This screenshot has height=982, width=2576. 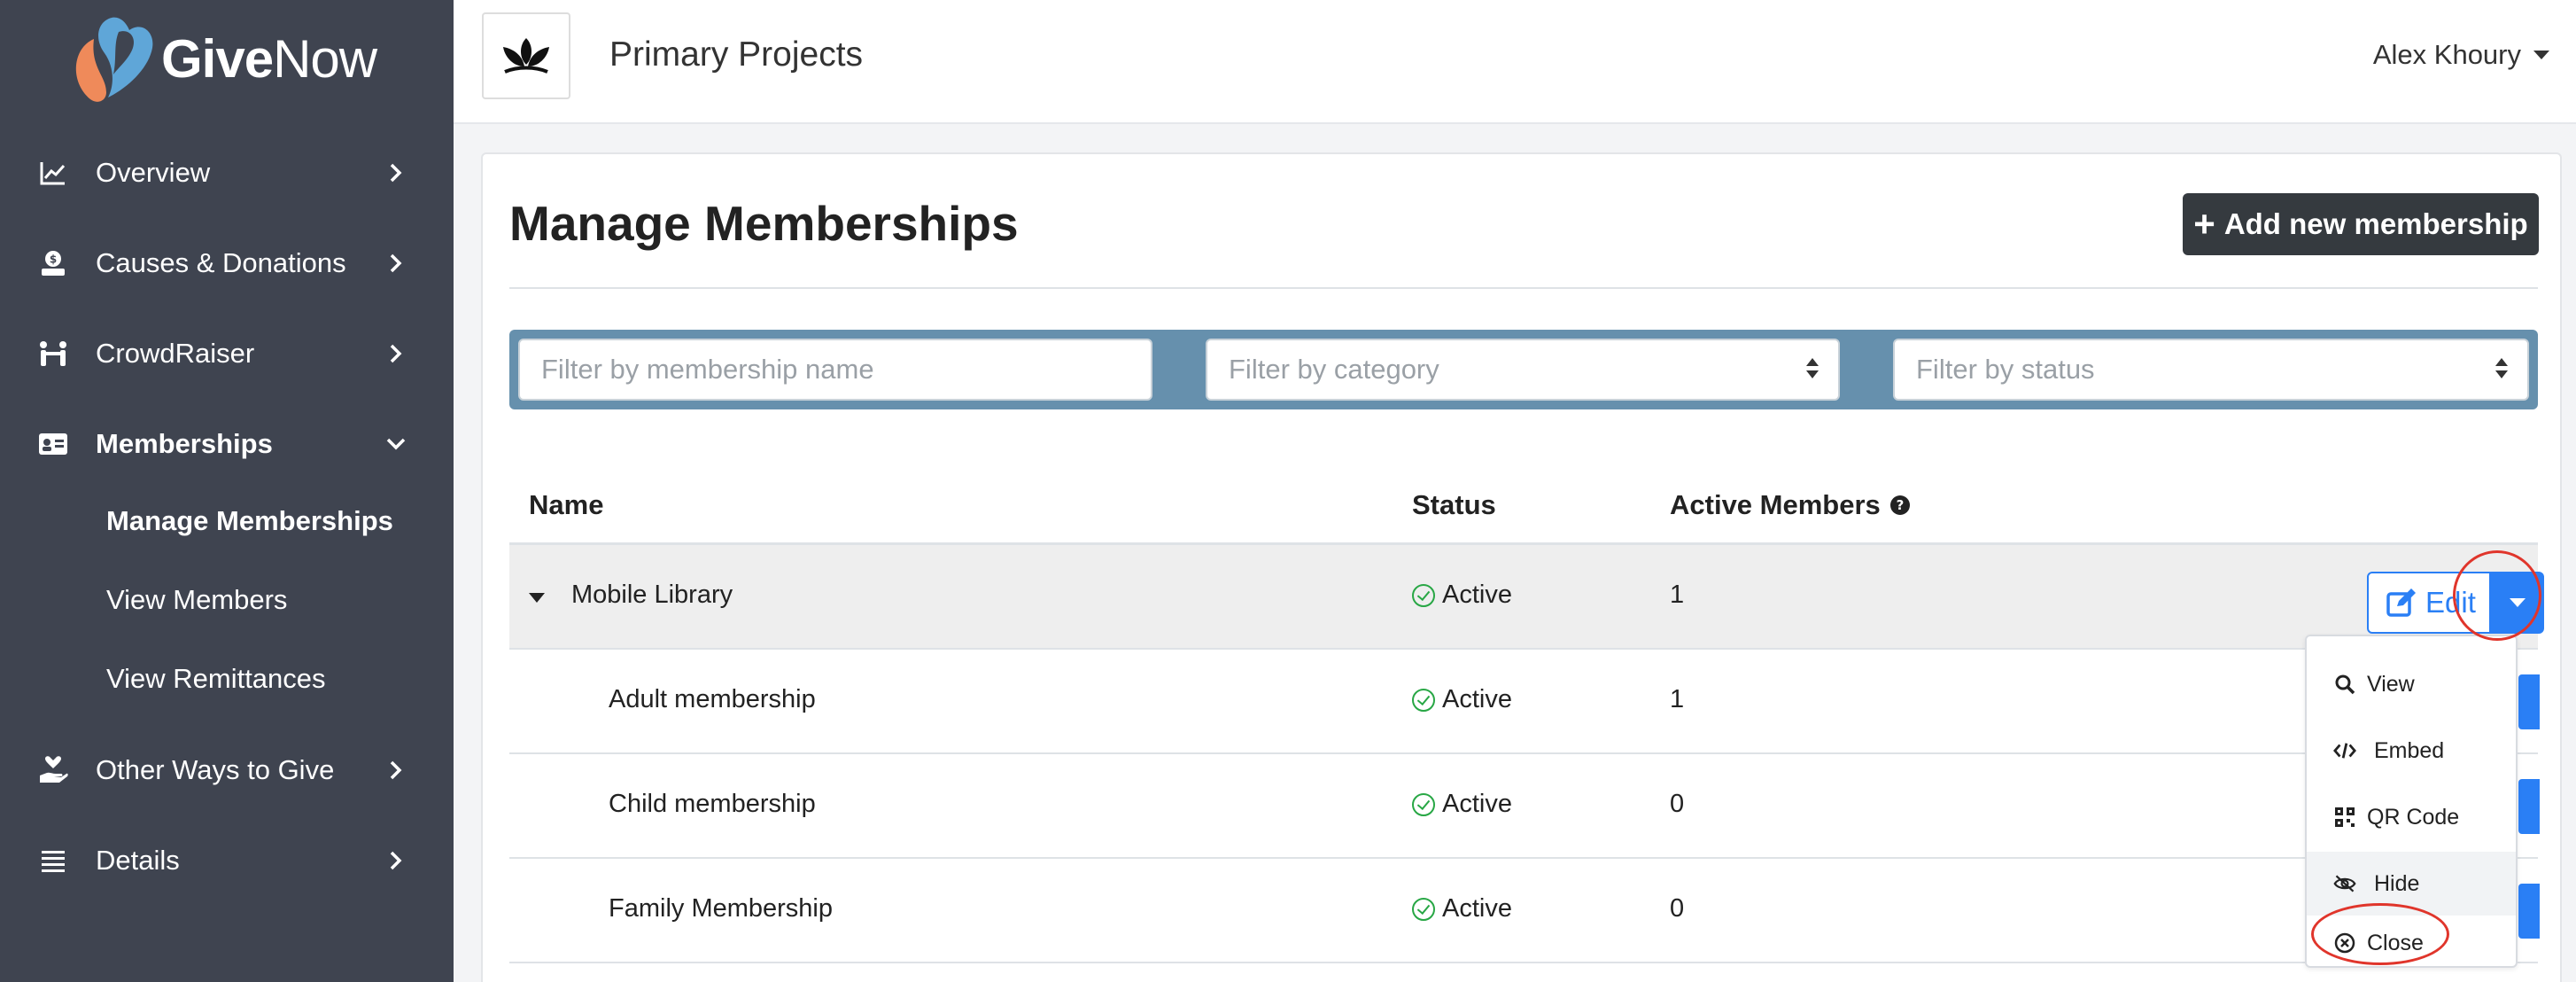 I want to click on menu-item-label: QR Code, so click(x=2413, y=817).